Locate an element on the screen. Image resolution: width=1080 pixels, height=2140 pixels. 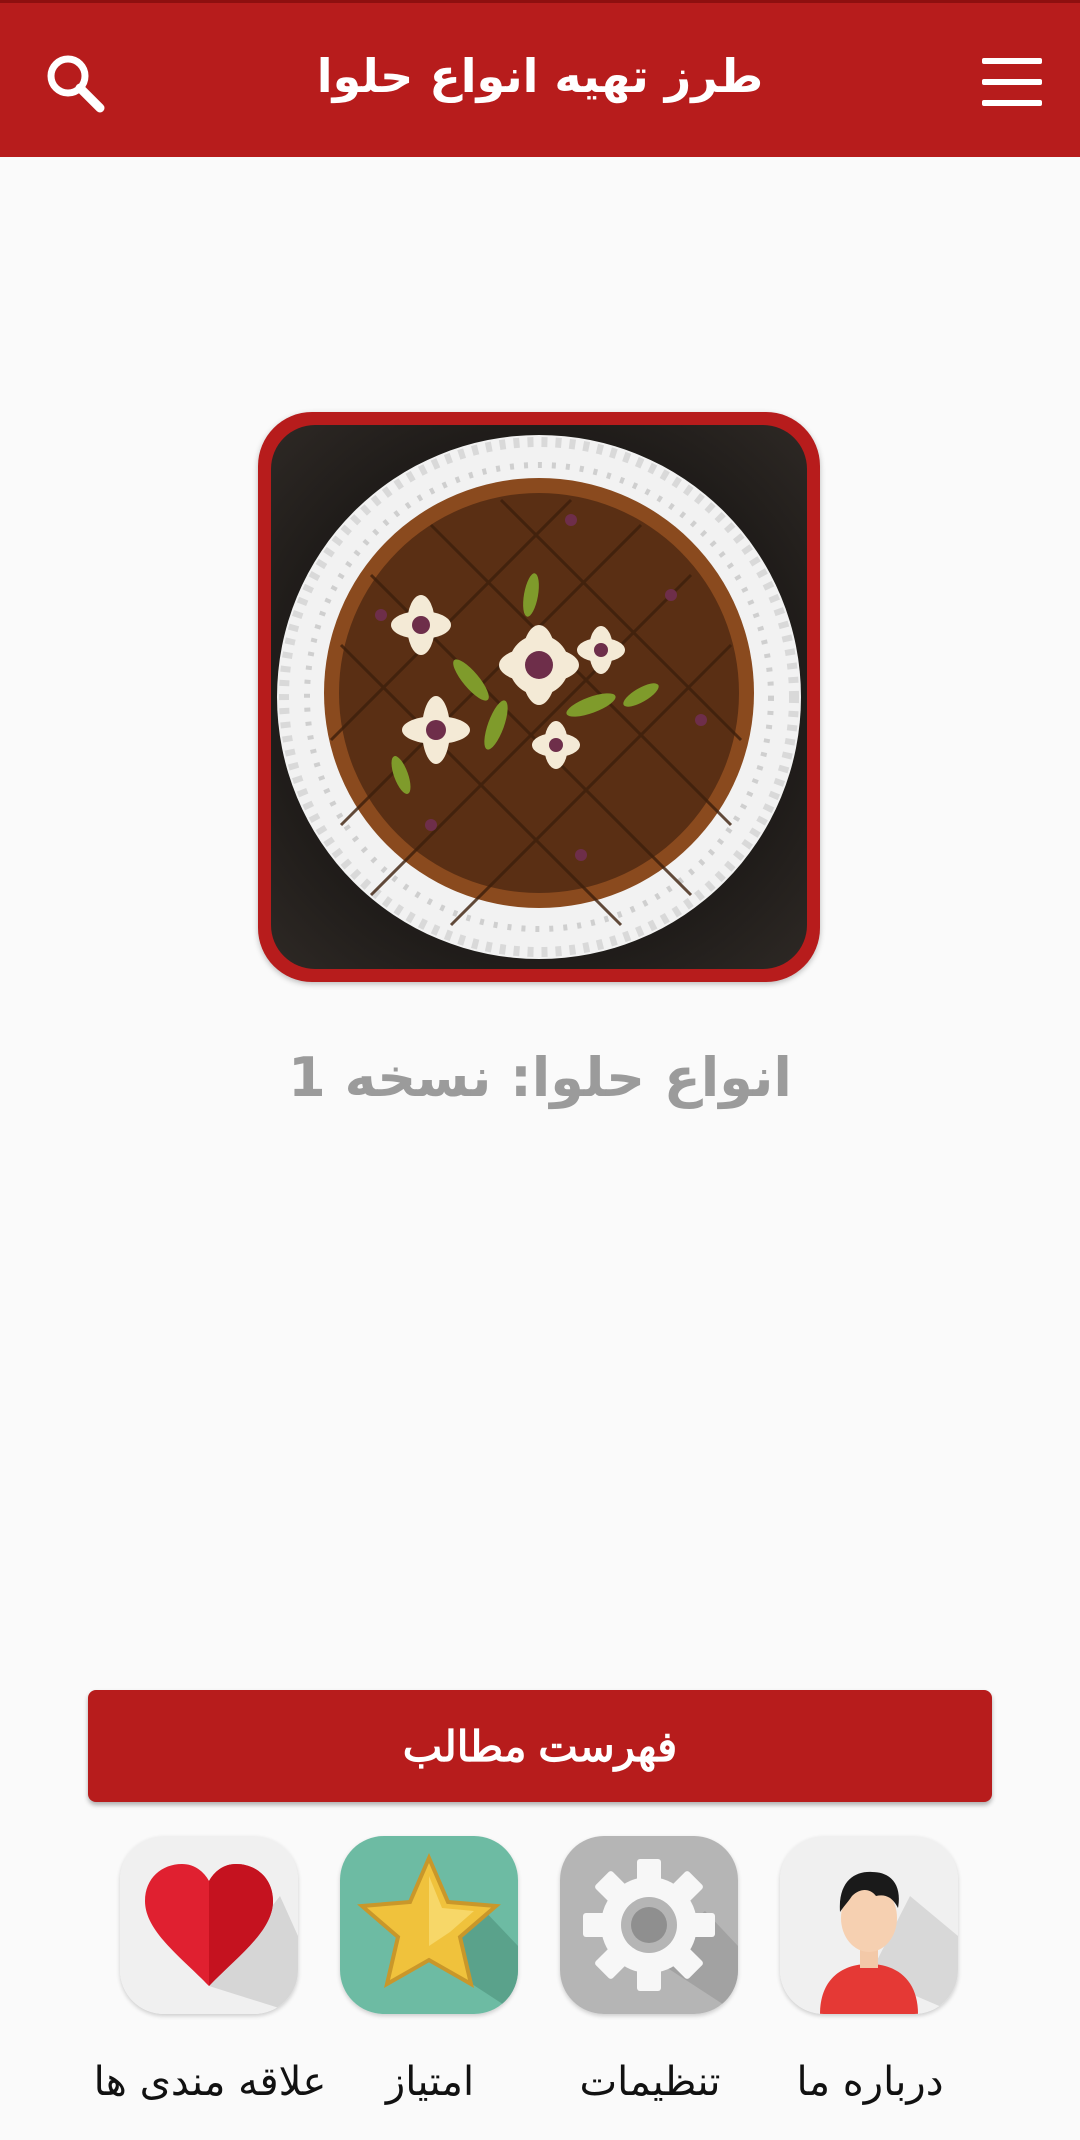
rate-item: امتیاز is located at coordinates (430, 1970).